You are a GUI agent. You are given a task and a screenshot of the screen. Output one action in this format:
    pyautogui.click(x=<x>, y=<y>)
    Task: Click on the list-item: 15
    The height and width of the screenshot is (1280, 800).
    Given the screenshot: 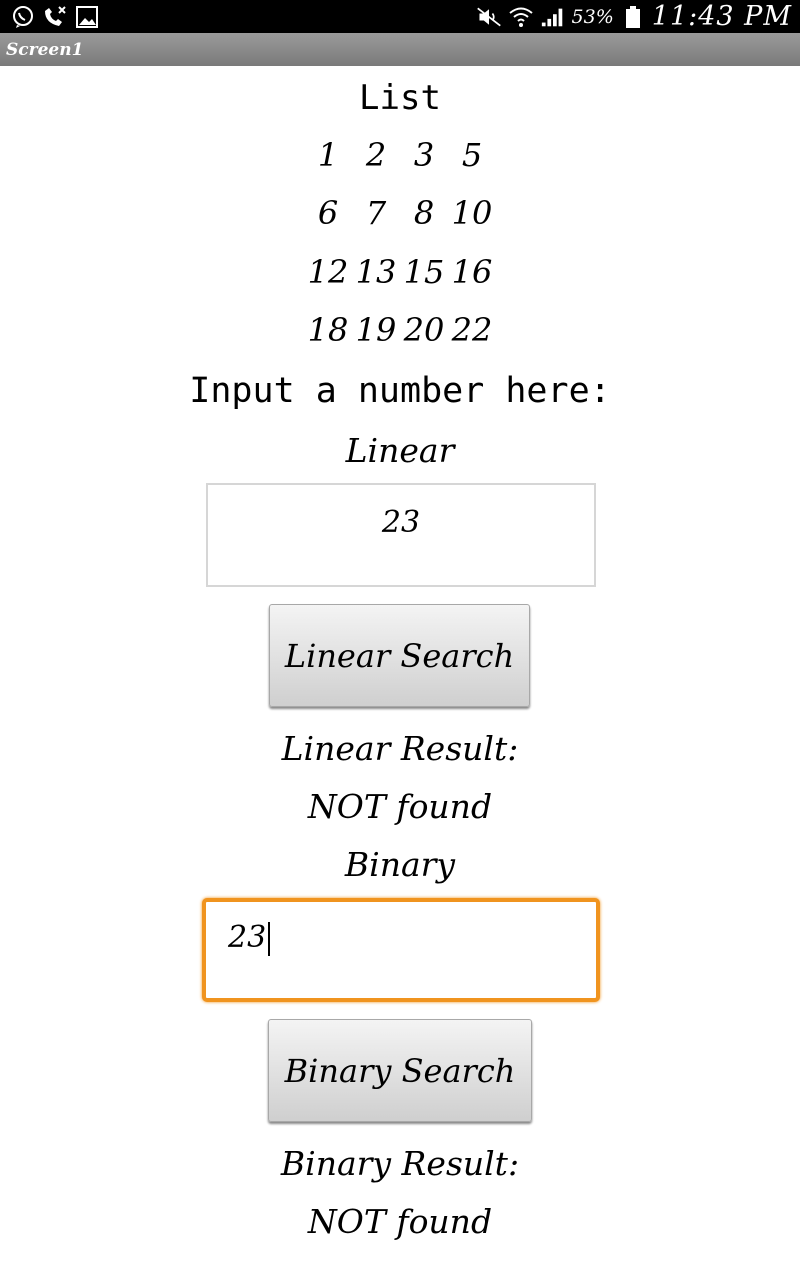 What is the action you would take?
    pyautogui.click(x=424, y=272)
    